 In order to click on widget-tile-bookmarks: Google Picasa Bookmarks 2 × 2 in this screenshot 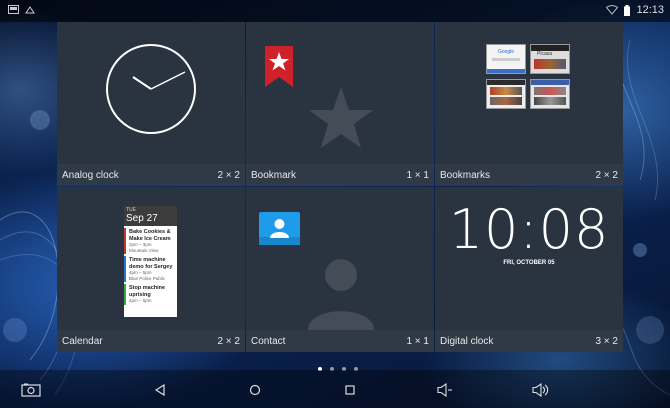, I will do `click(529, 104)`.